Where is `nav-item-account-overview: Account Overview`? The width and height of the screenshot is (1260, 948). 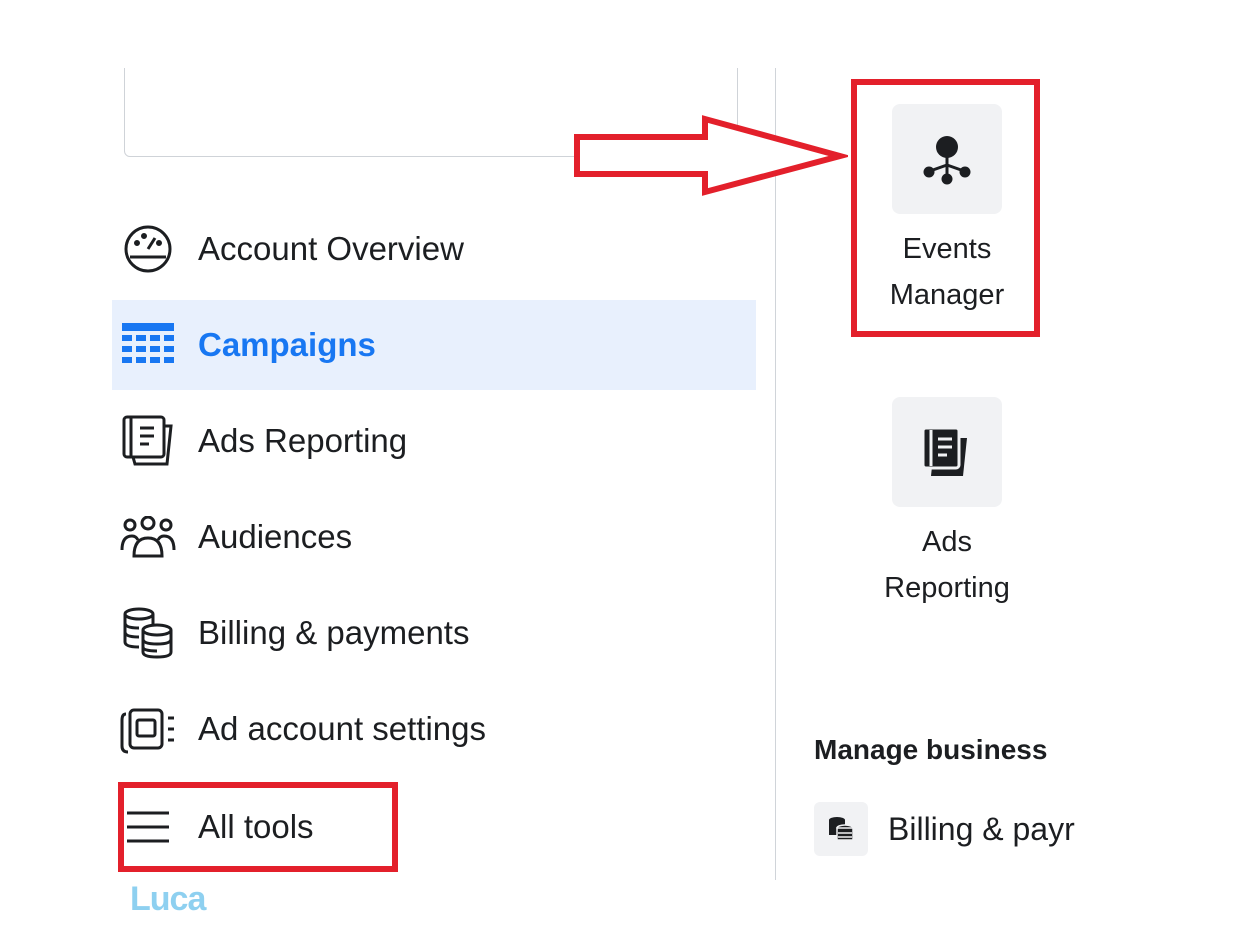
nav-item-account-overview: Account Overview is located at coordinates (434, 249).